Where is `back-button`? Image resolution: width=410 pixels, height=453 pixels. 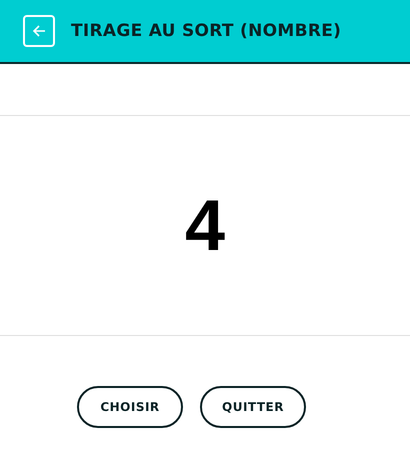 back-button is located at coordinates (39, 31).